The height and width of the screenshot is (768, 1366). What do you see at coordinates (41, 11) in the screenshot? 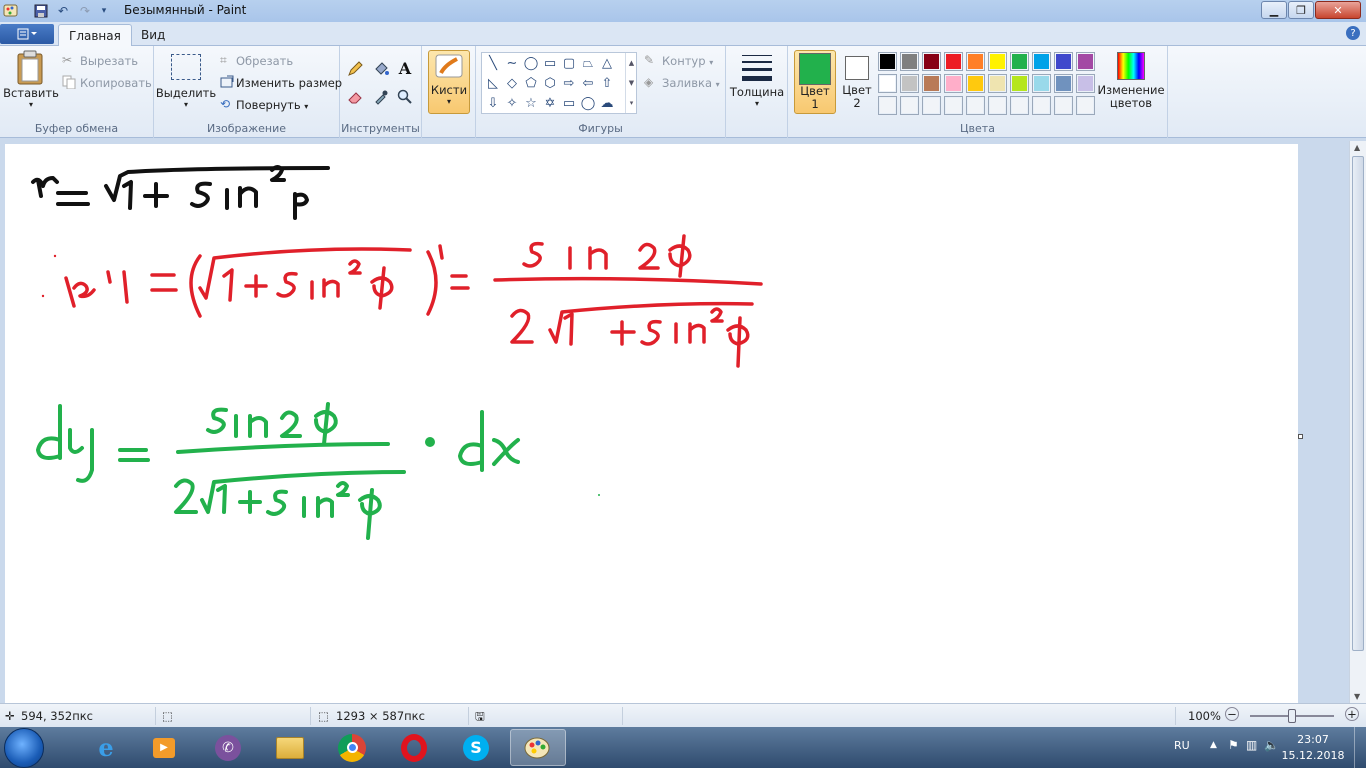
I see `save-icon` at bounding box center [41, 11].